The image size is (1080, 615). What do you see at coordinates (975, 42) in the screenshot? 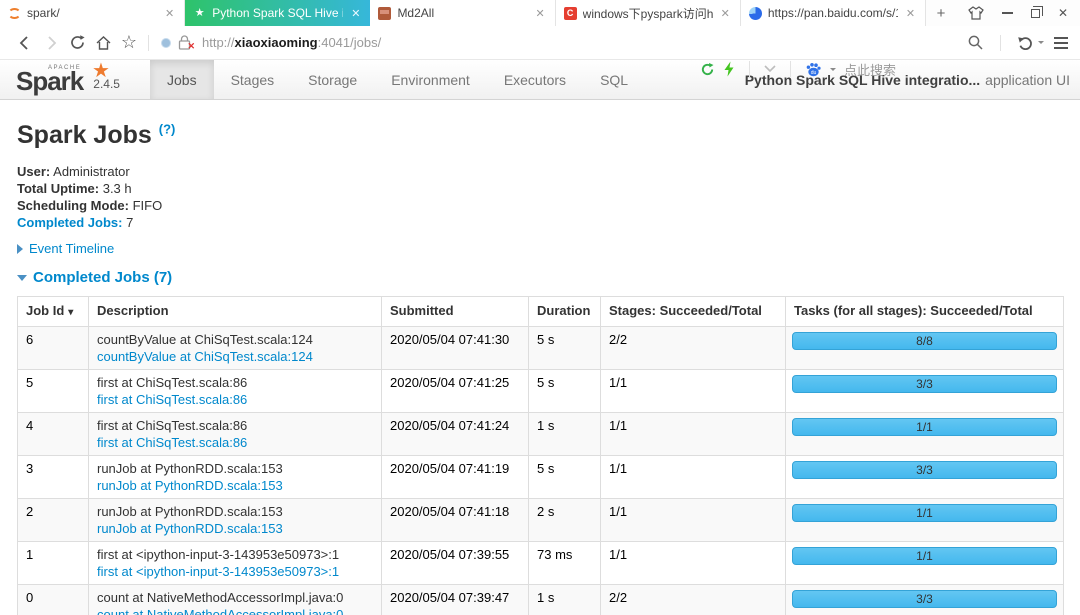
I see `search-icon` at bounding box center [975, 42].